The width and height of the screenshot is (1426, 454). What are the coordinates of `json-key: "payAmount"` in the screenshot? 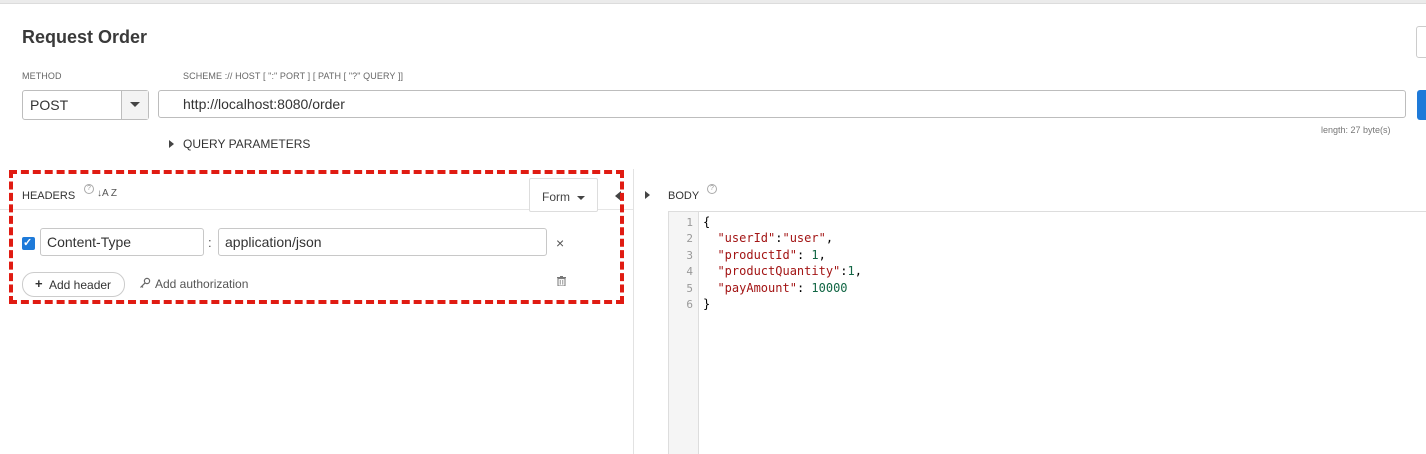 It's located at (757, 287).